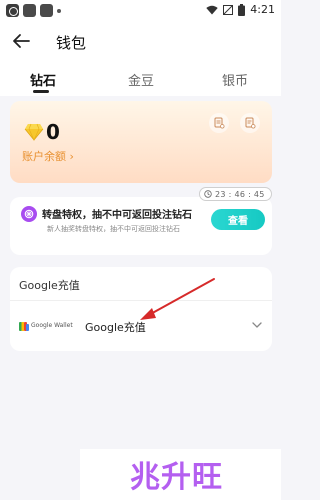 This screenshot has width=320, height=500. Describe the element at coordinates (48, 156) in the screenshot. I see `balance-label-link: 账户余额 ›` at that location.